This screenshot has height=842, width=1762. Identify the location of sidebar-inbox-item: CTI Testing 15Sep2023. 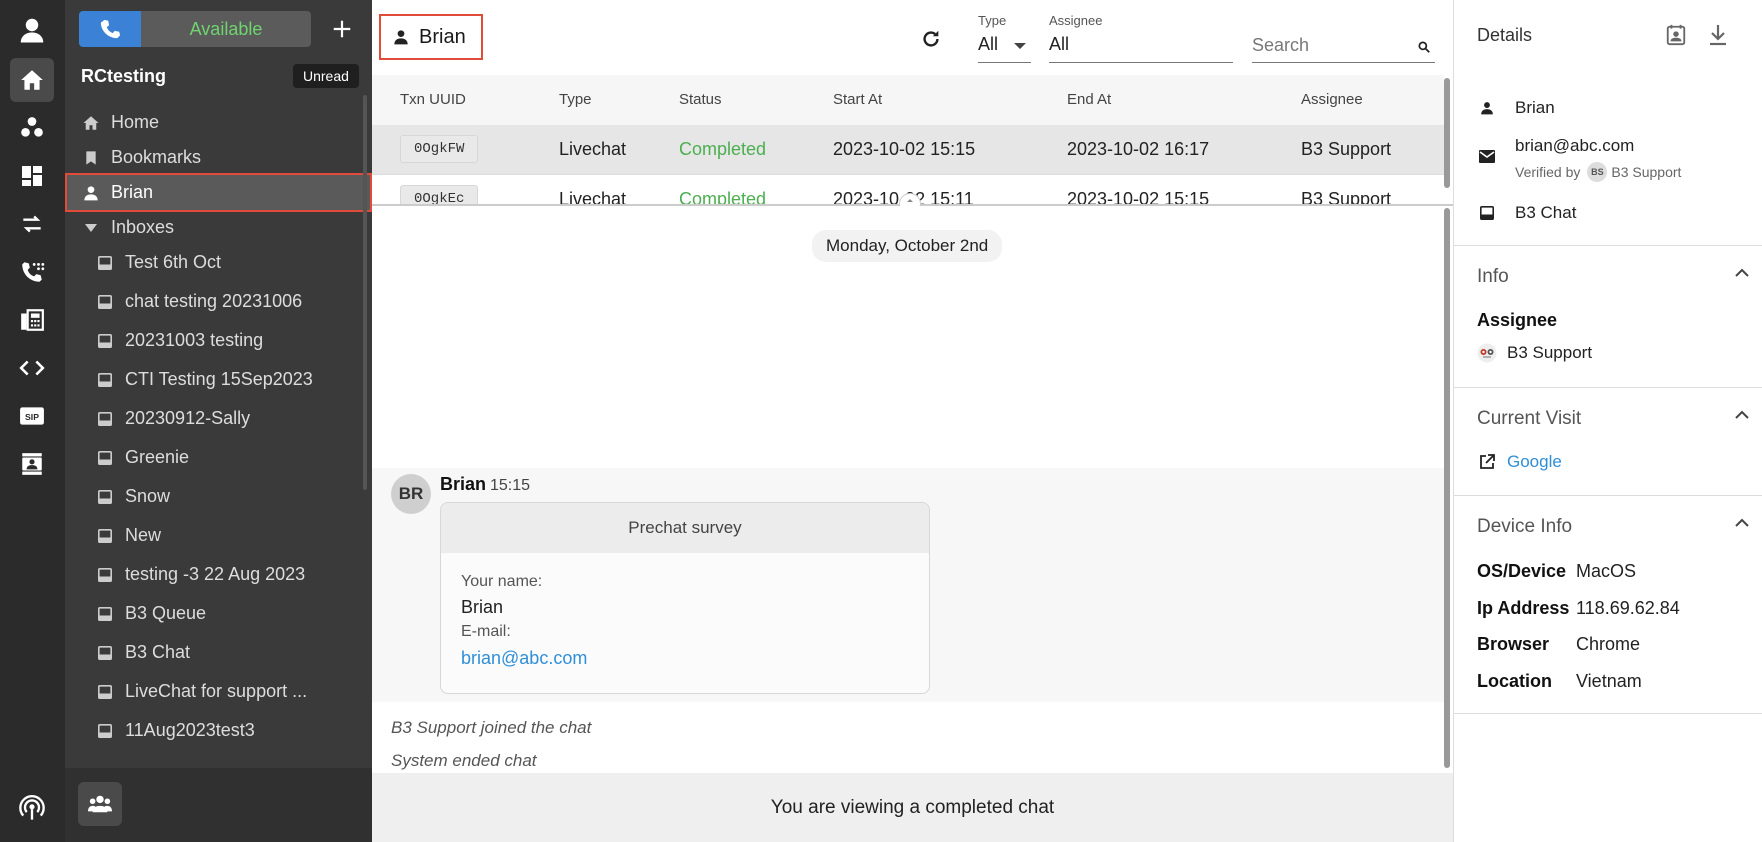
(218, 379).